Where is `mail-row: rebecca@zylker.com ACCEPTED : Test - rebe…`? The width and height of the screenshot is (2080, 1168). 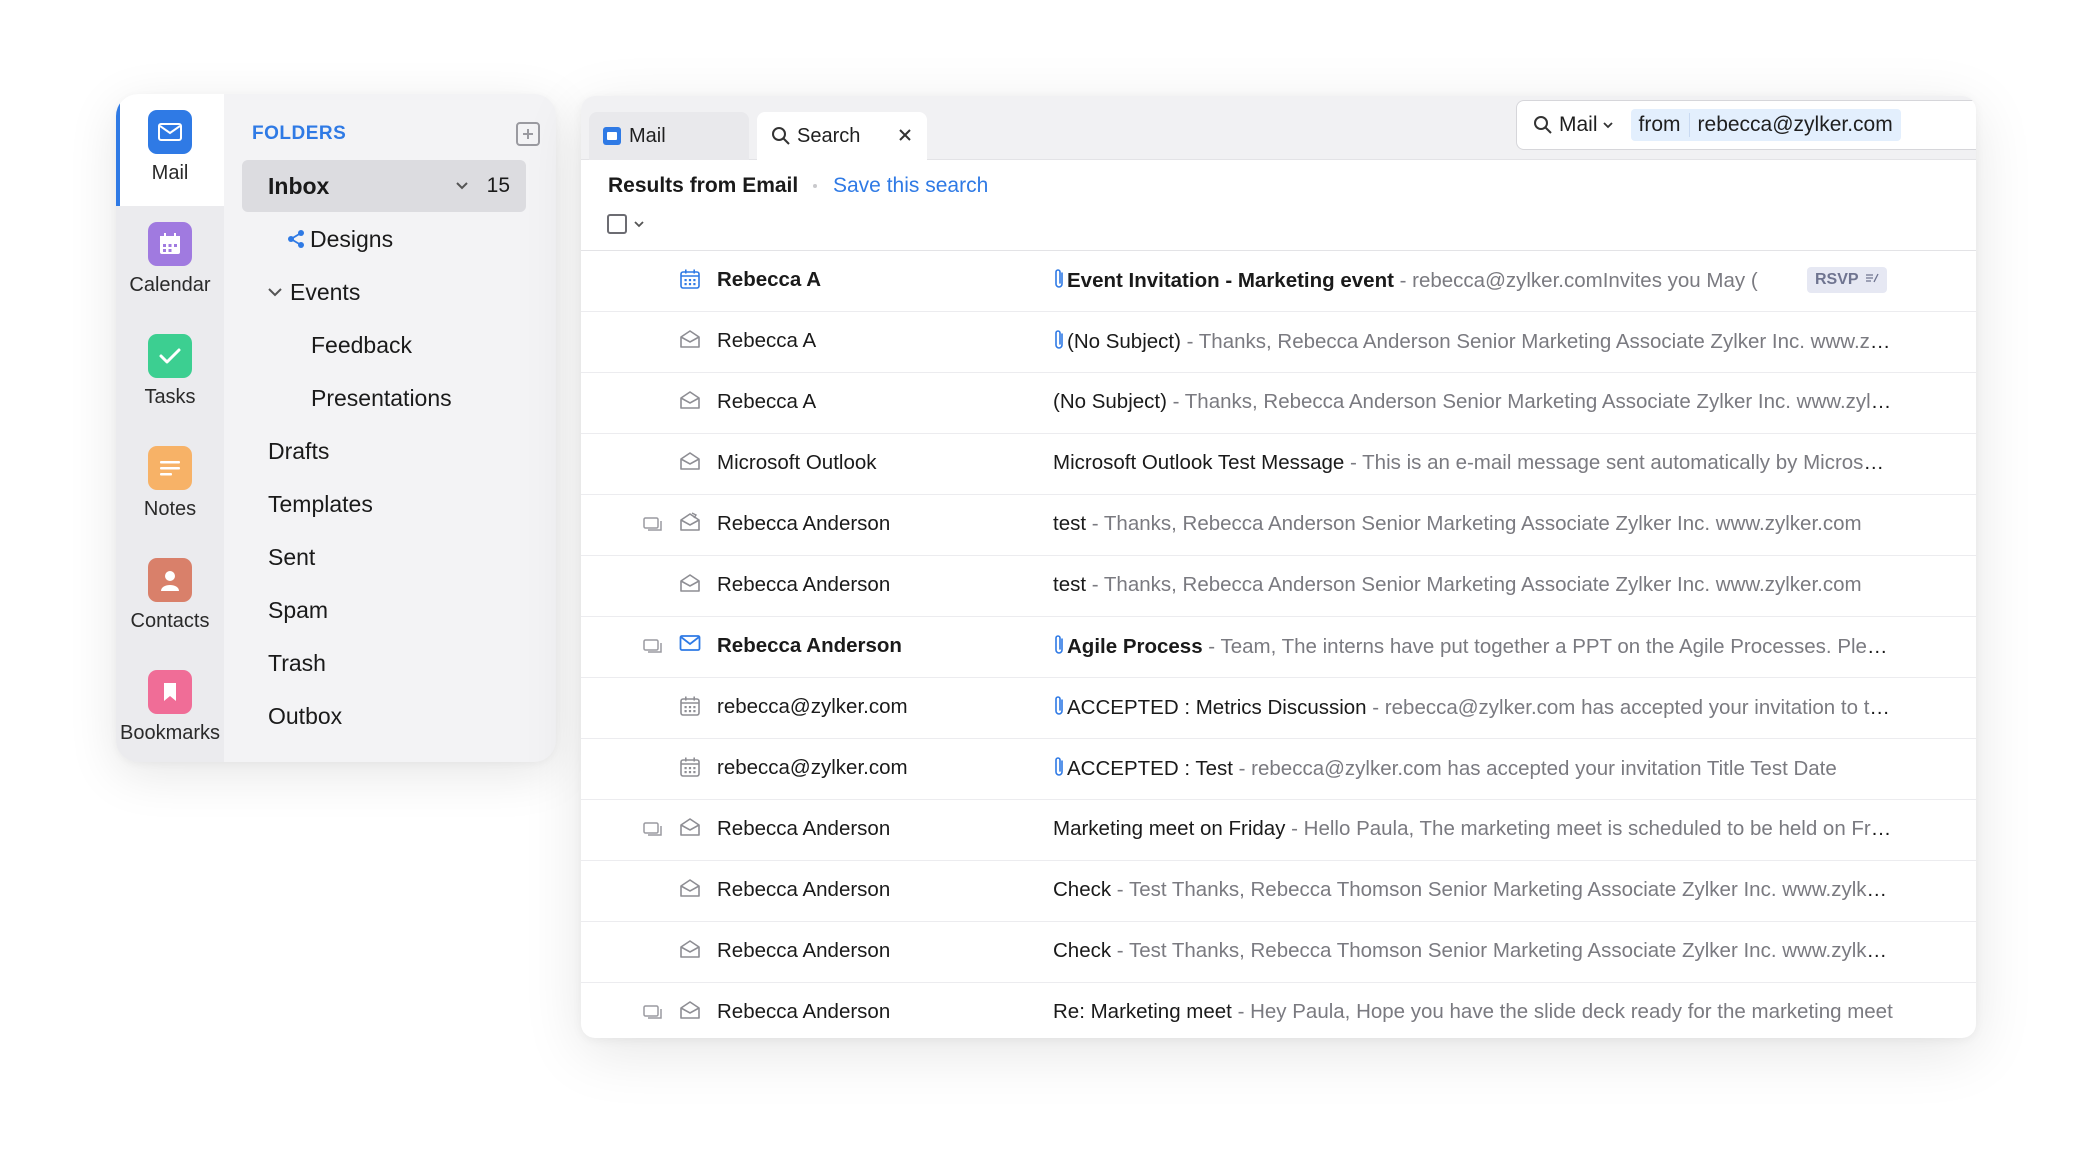 mail-row: rebecca@zylker.com ACCEPTED : Test - rebe… is located at coordinates (1278, 769).